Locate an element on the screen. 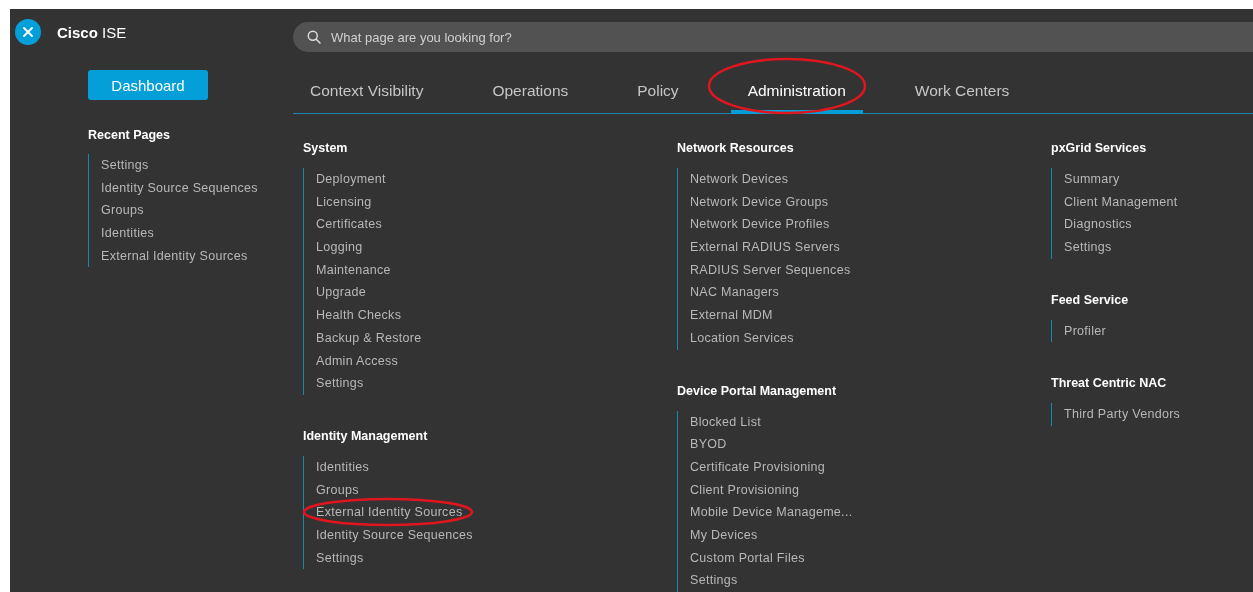 Image resolution: width=1253 pixels, height=592 pixels. menu-link: NAC Managers is located at coordinates (735, 293).